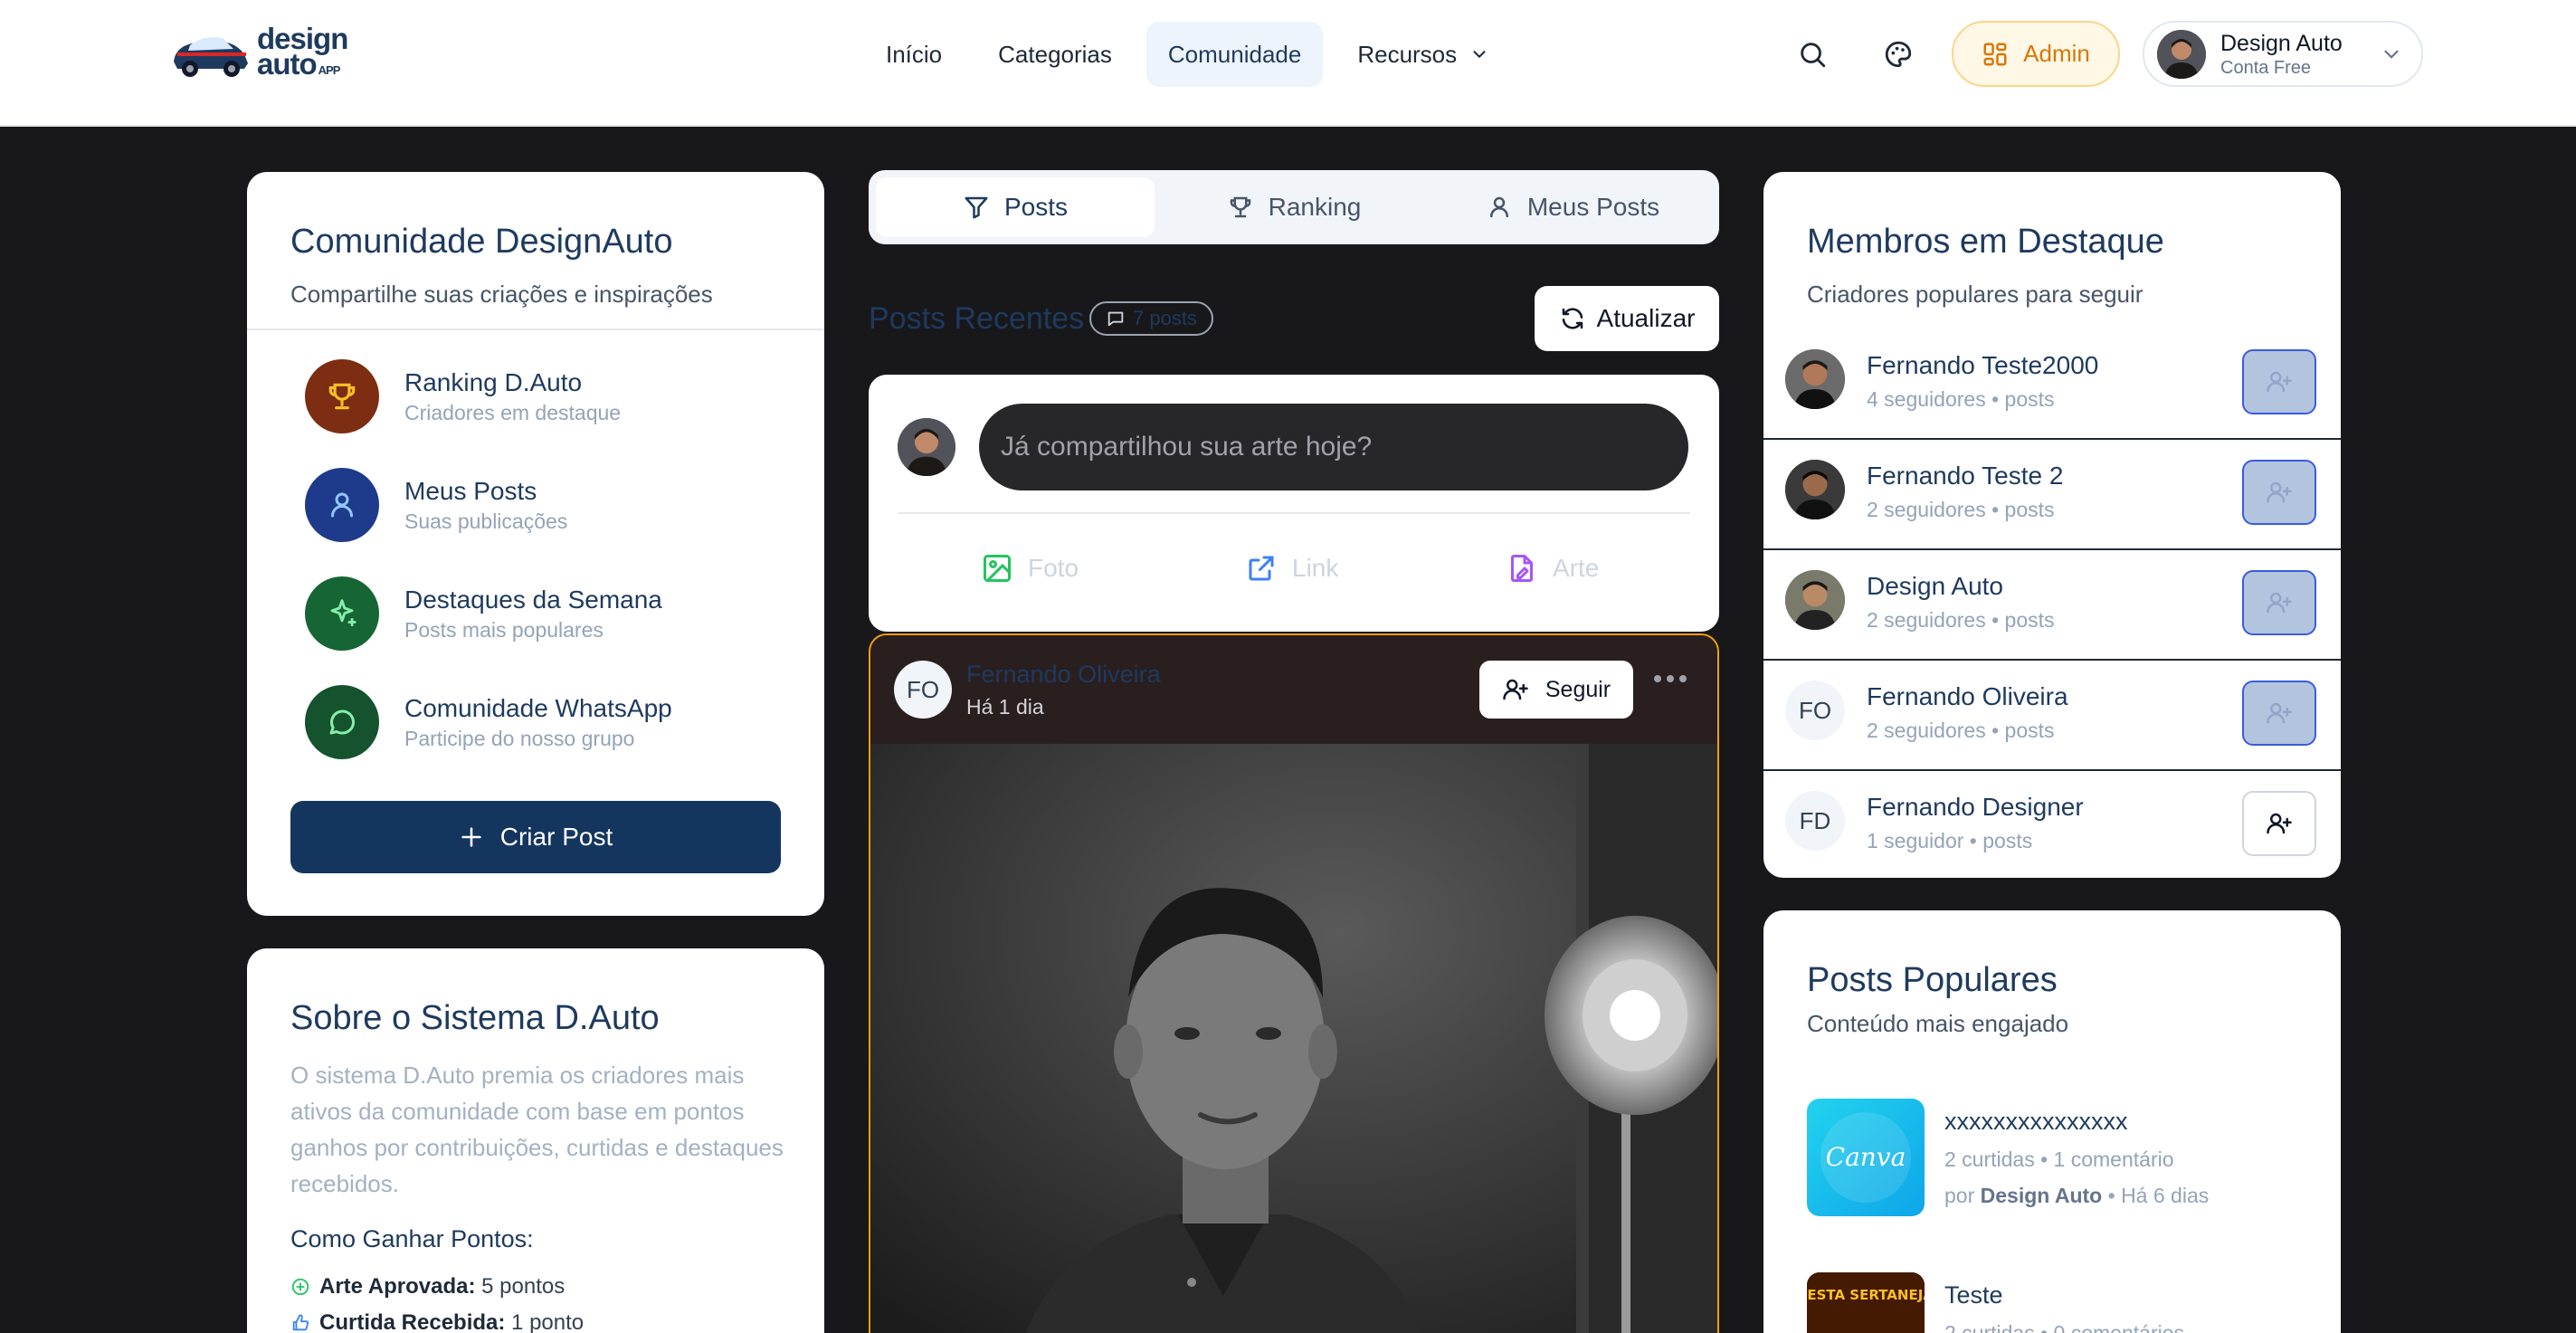 Image resolution: width=2576 pixels, height=1333 pixels. I want to click on thumb-text: FESTA SERTANEJA, so click(1866, 1295).